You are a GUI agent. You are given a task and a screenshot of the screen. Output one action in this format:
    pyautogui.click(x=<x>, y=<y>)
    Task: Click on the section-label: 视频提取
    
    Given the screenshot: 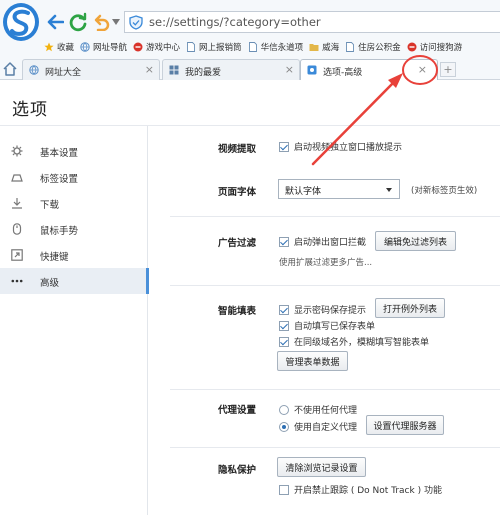 What is the action you would take?
    pyautogui.click(x=237, y=149)
    